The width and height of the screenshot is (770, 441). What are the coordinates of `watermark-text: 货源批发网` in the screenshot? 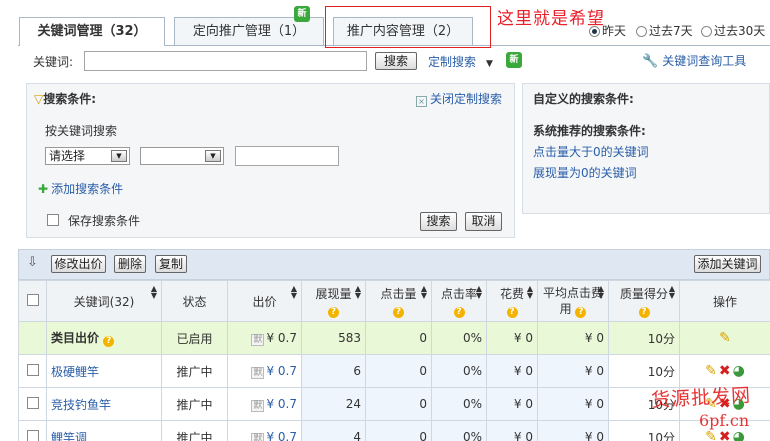 It's located at (701, 398).